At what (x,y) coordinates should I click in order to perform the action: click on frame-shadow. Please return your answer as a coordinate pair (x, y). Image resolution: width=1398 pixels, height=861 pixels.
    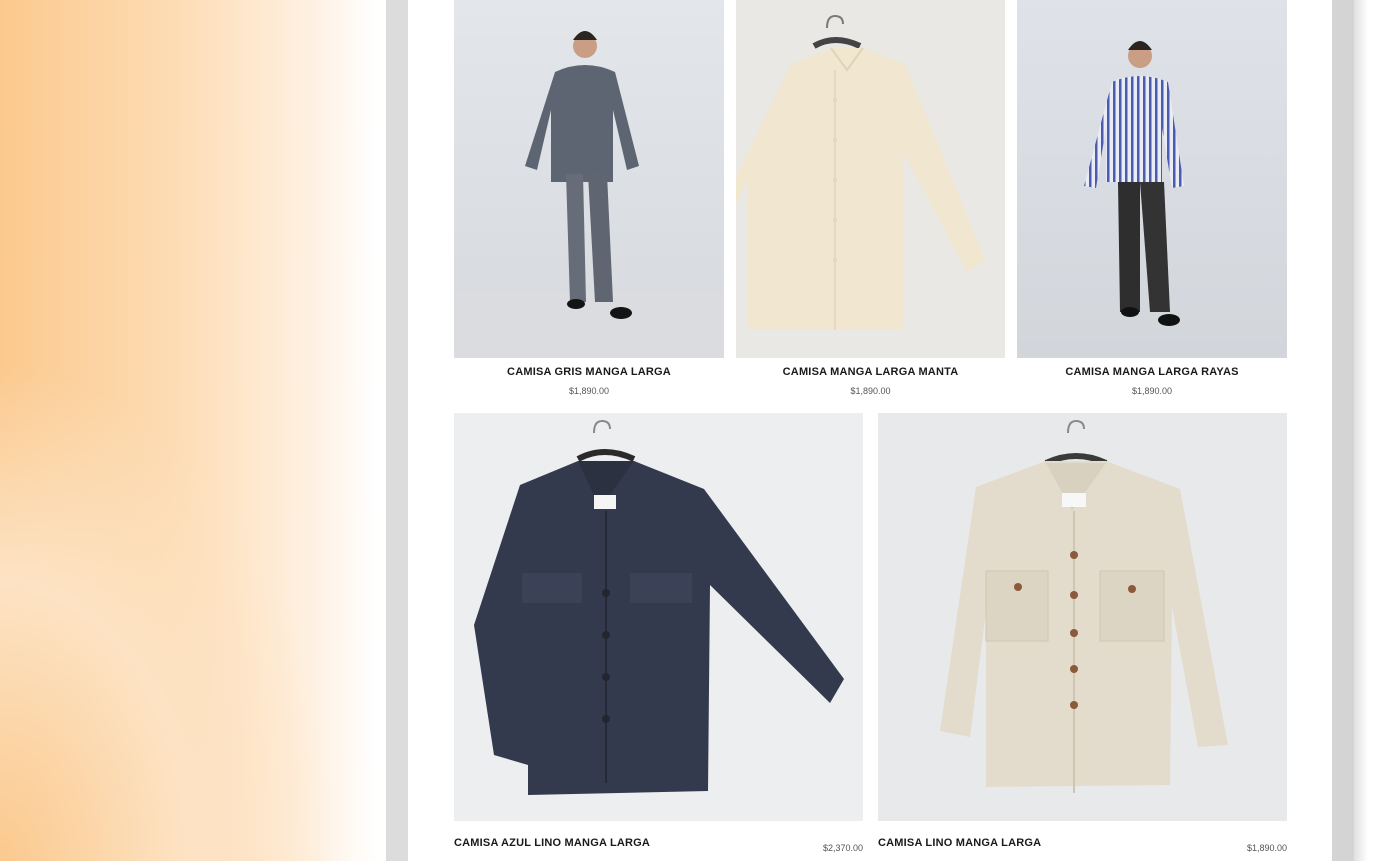
    Looking at the image, I should click on (1361, 430).